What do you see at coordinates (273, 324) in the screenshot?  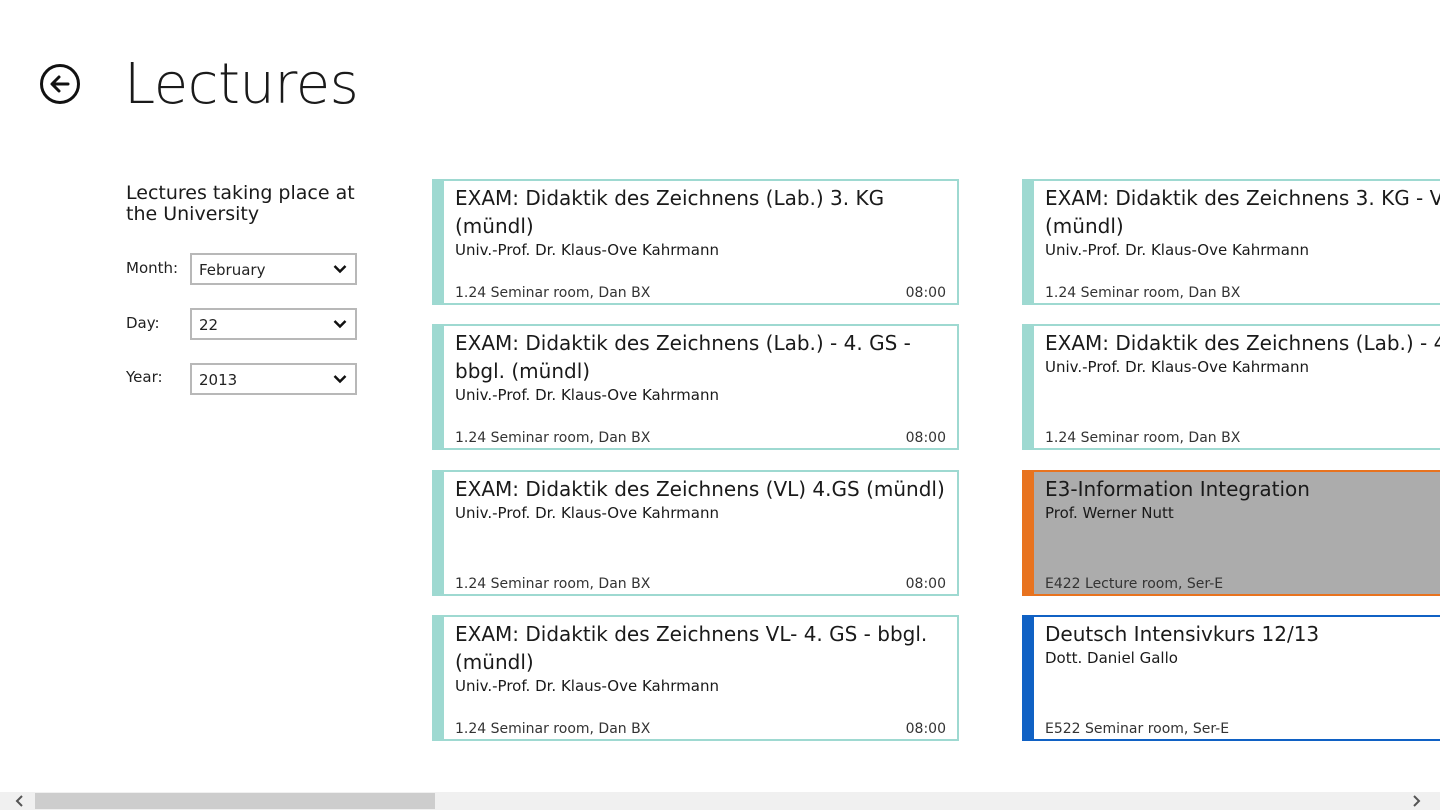 I see `day-select: 22` at bounding box center [273, 324].